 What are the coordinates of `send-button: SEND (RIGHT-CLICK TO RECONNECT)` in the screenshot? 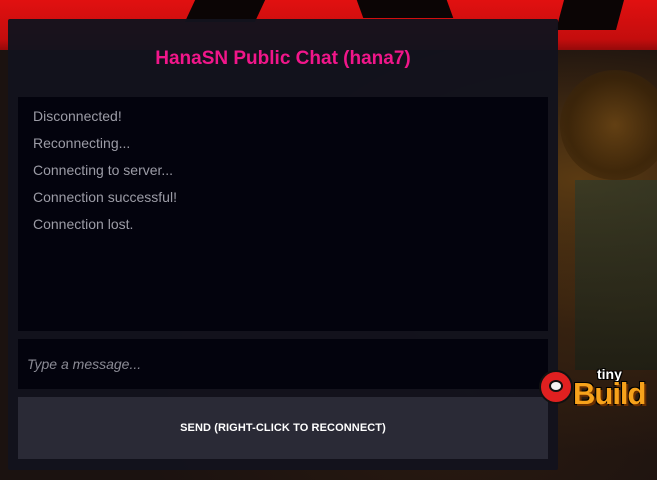 It's located at (283, 428).